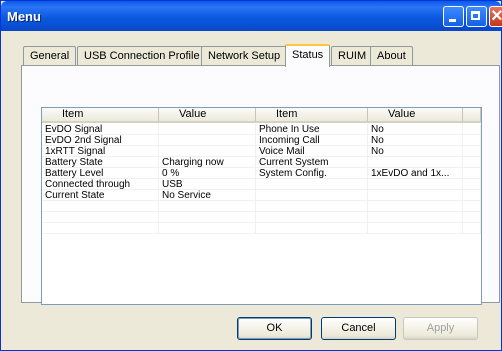 The height and width of the screenshot is (351, 502). Describe the element at coordinates (244, 56) in the screenshot. I see `tab-network-setup: Network Setup` at that location.